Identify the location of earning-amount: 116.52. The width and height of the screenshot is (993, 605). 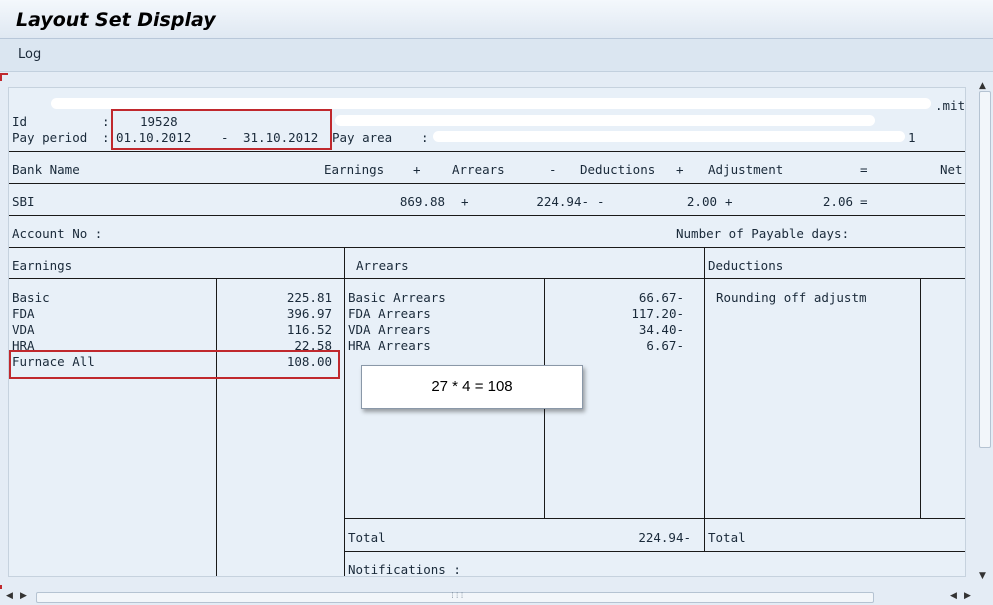
(309, 329).